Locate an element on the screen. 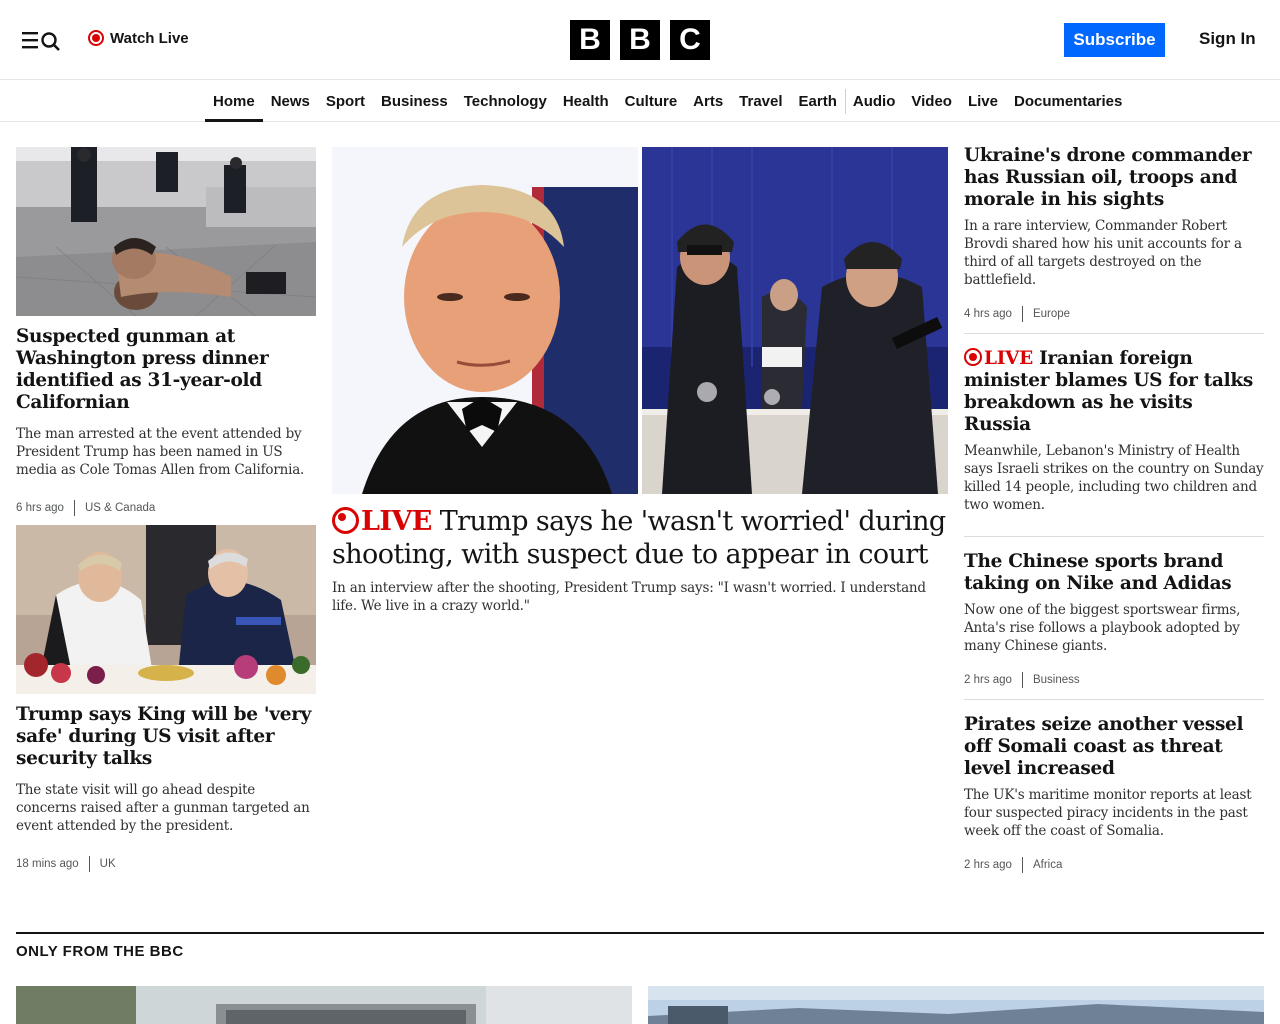 The image size is (1280, 1024). story-time: 6 hrs ago is located at coordinates (40, 508).